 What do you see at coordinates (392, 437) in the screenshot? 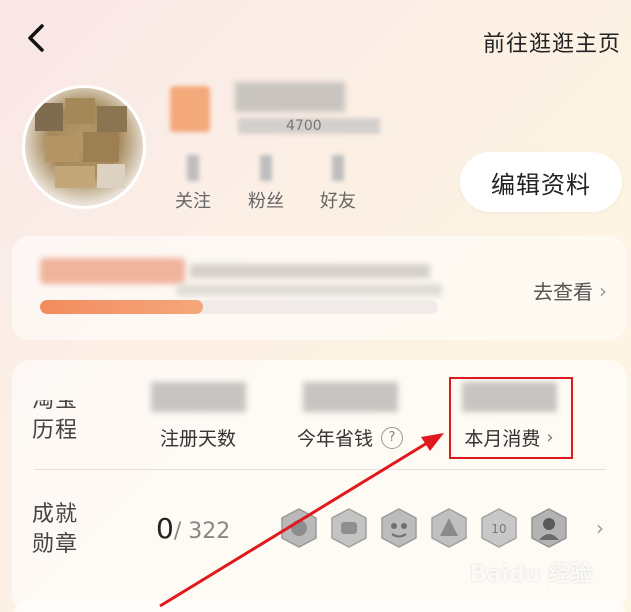
I see `help-icon: ?` at bounding box center [392, 437].